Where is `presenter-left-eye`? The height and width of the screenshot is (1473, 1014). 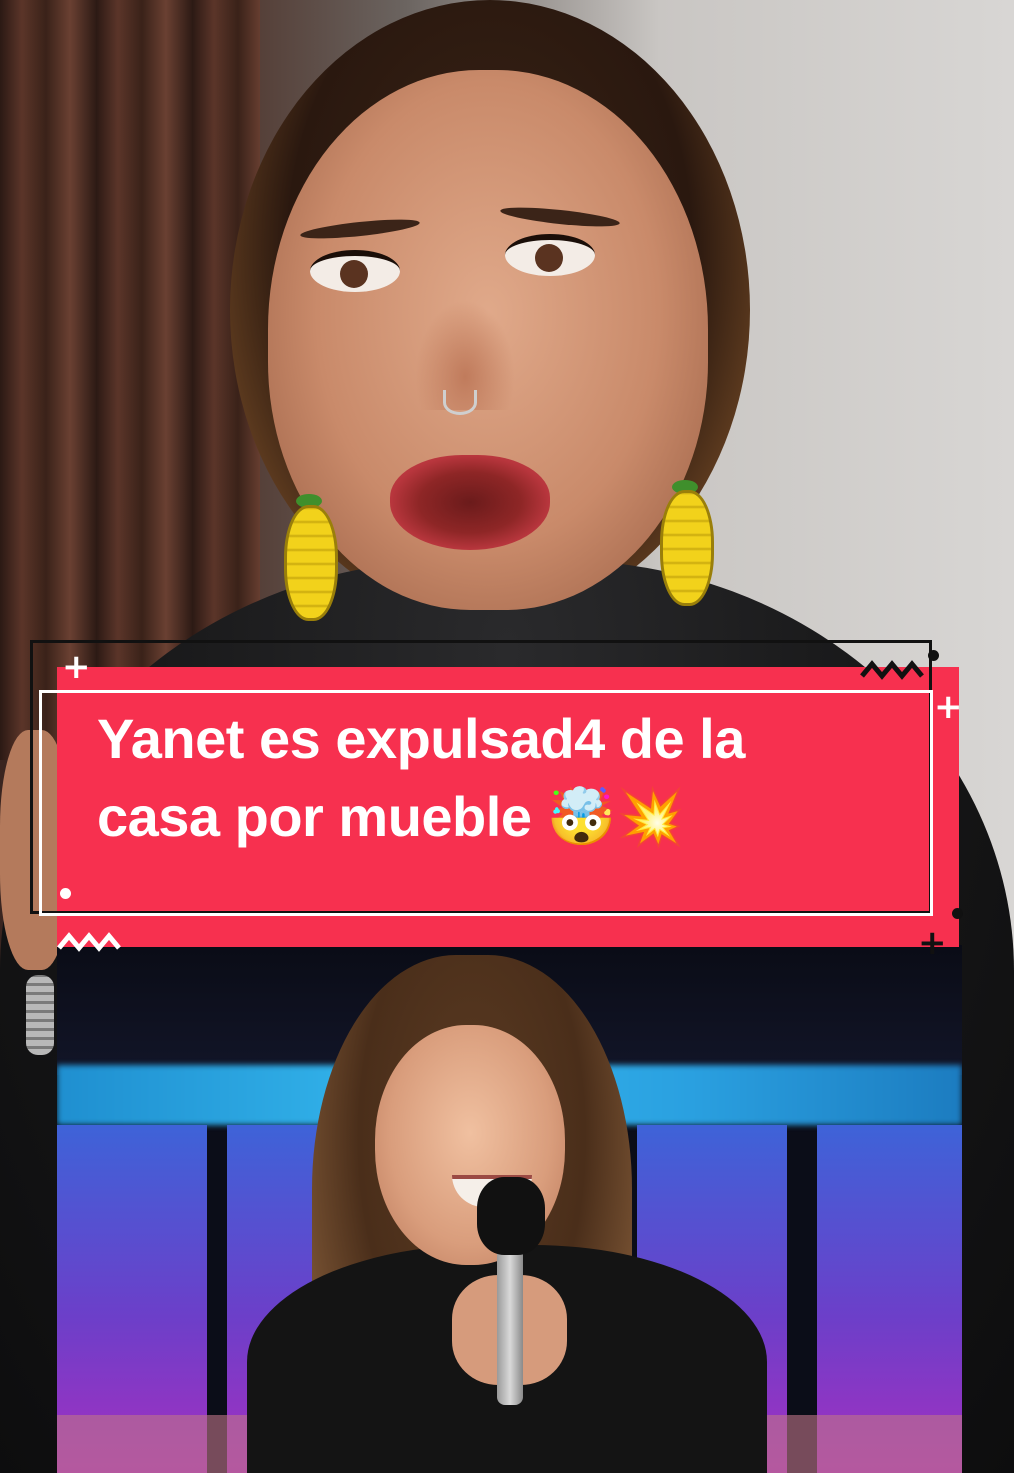 presenter-left-eye is located at coordinates (355, 271).